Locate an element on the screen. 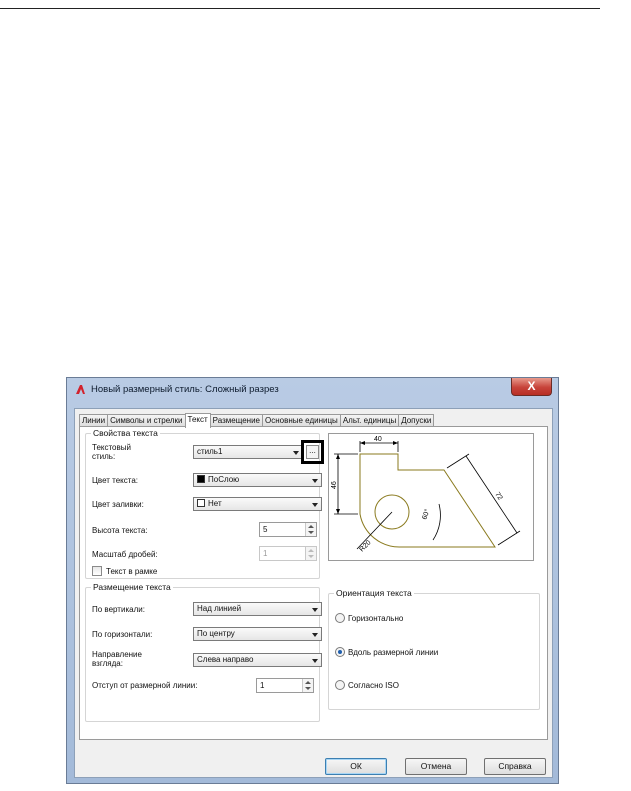  text-properties-title: Свойства текста is located at coordinates (125, 433).